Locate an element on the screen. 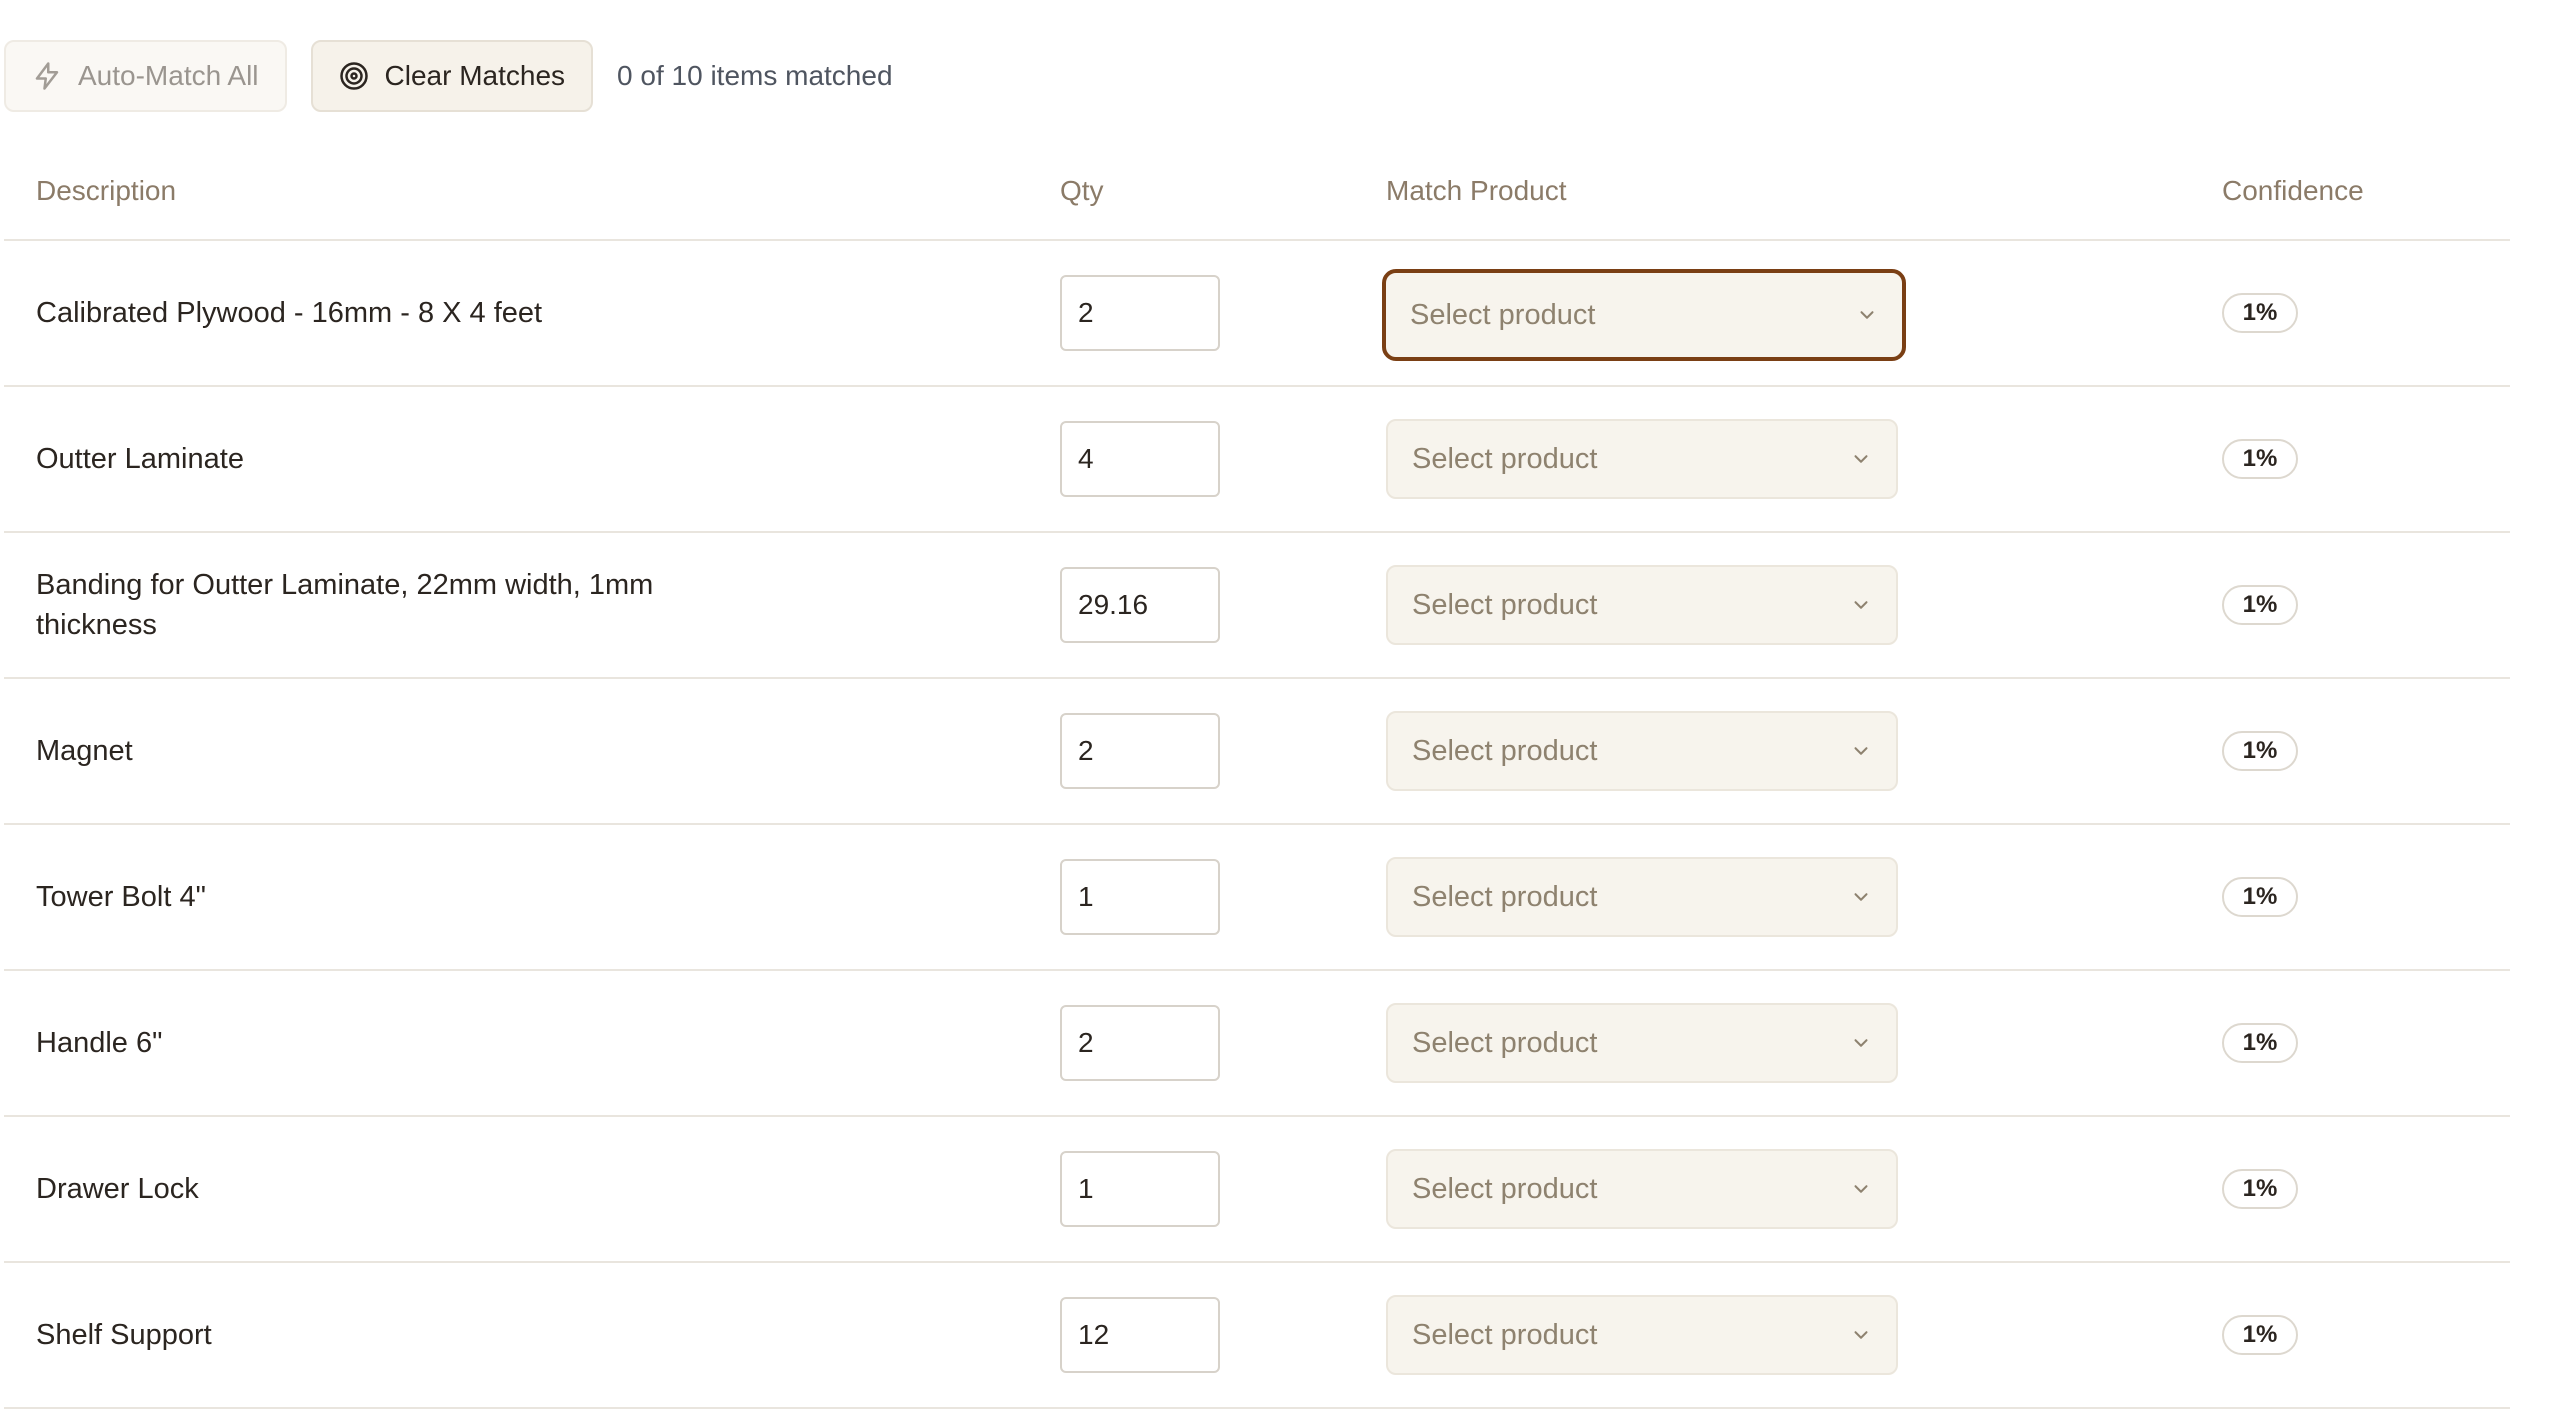 The width and height of the screenshot is (2566, 1420). table-row: Drawer Lock Select product 1% is located at coordinates (1257, 1190).